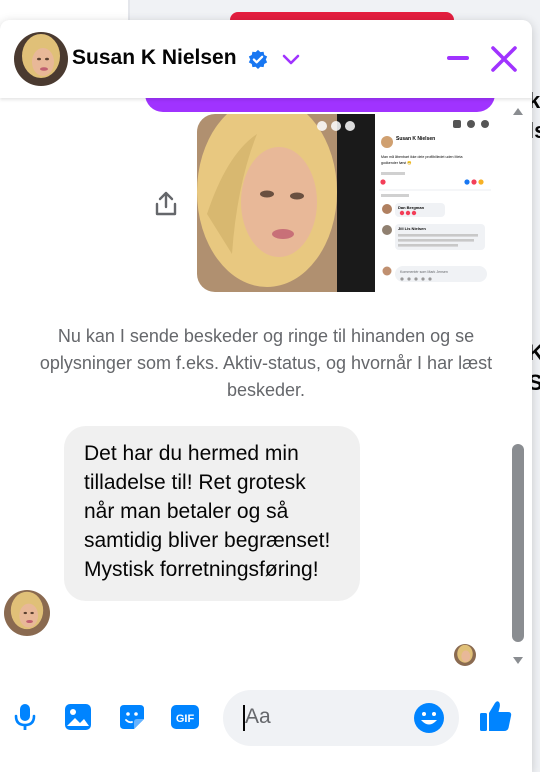 The image size is (540, 772). I want to click on thumbs-up-icon, so click(496, 716).